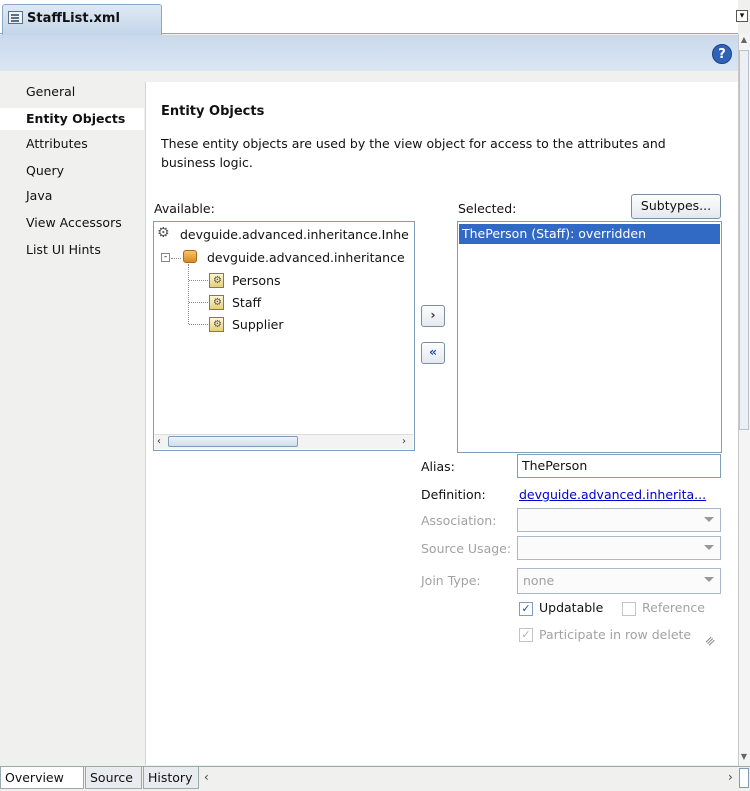 Image resolution: width=750 pixels, height=791 pixels. What do you see at coordinates (526, 635) in the screenshot?
I see `participate-row-delete-checkbox: ✓` at bounding box center [526, 635].